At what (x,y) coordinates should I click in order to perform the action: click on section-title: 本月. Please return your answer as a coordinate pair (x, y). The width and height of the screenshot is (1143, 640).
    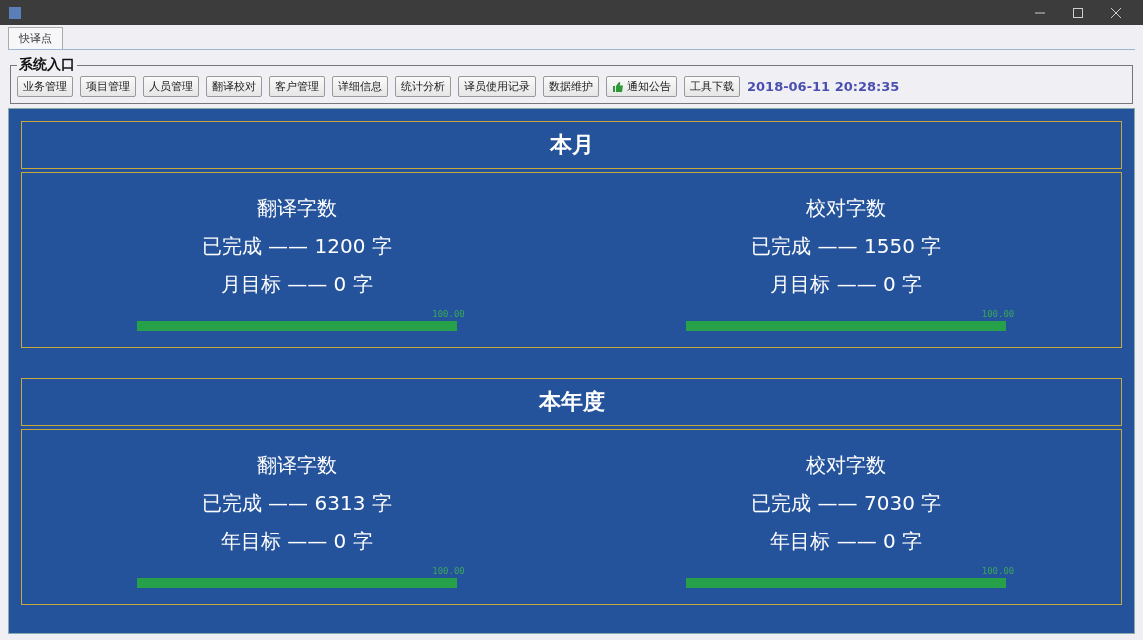
    Looking at the image, I should click on (571, 145).